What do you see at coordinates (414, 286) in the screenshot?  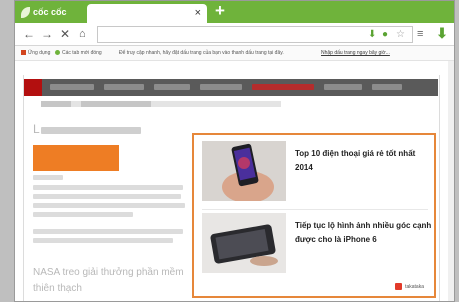 I see `ad-footer-label: takataka` at bounding box center [414, 286].